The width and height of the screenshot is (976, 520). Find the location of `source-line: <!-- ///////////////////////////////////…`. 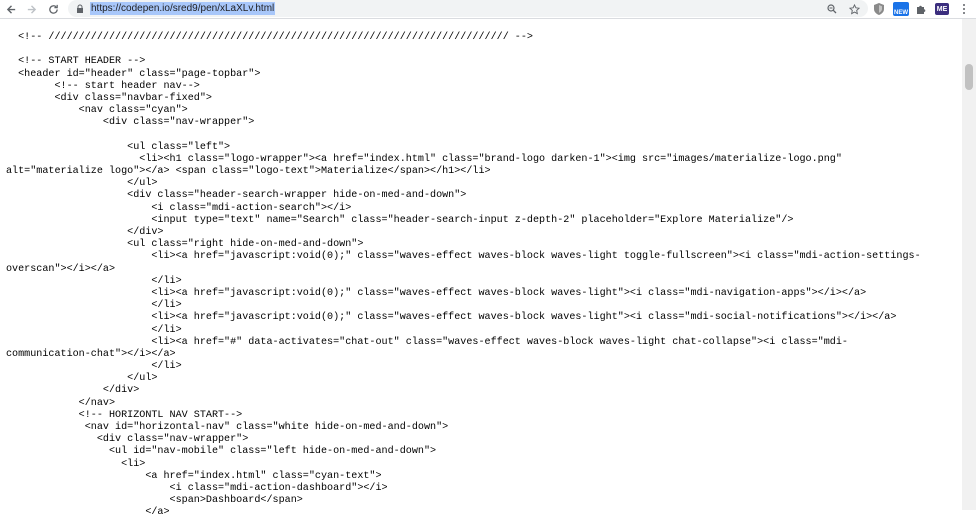

source-line: <!-- ///////////////////////////////////… is located at coordinates (269, 37).